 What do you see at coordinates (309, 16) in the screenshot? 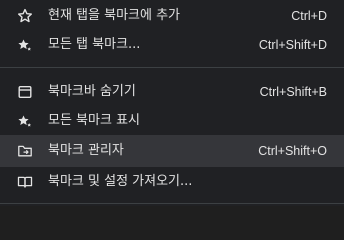
I see `menu-item-shortcut: Ctrl+D` at bounding box center [309, 16].